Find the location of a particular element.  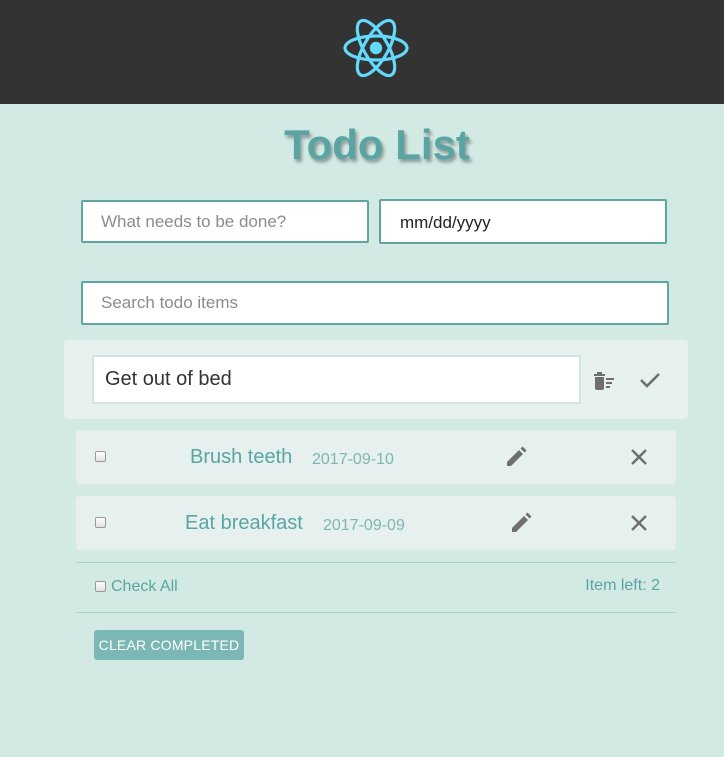

check-all-label: Check All is located at coordinates (144, 587).